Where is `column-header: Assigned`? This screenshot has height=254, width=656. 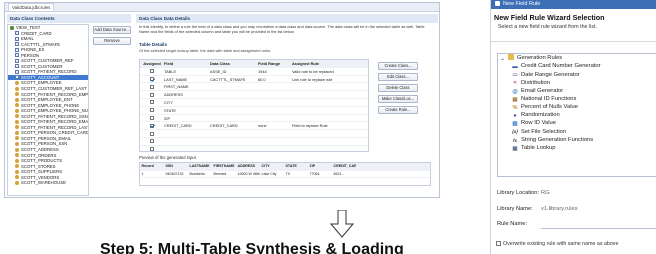 column-header: Assigned is located at coordinates (151, 63).